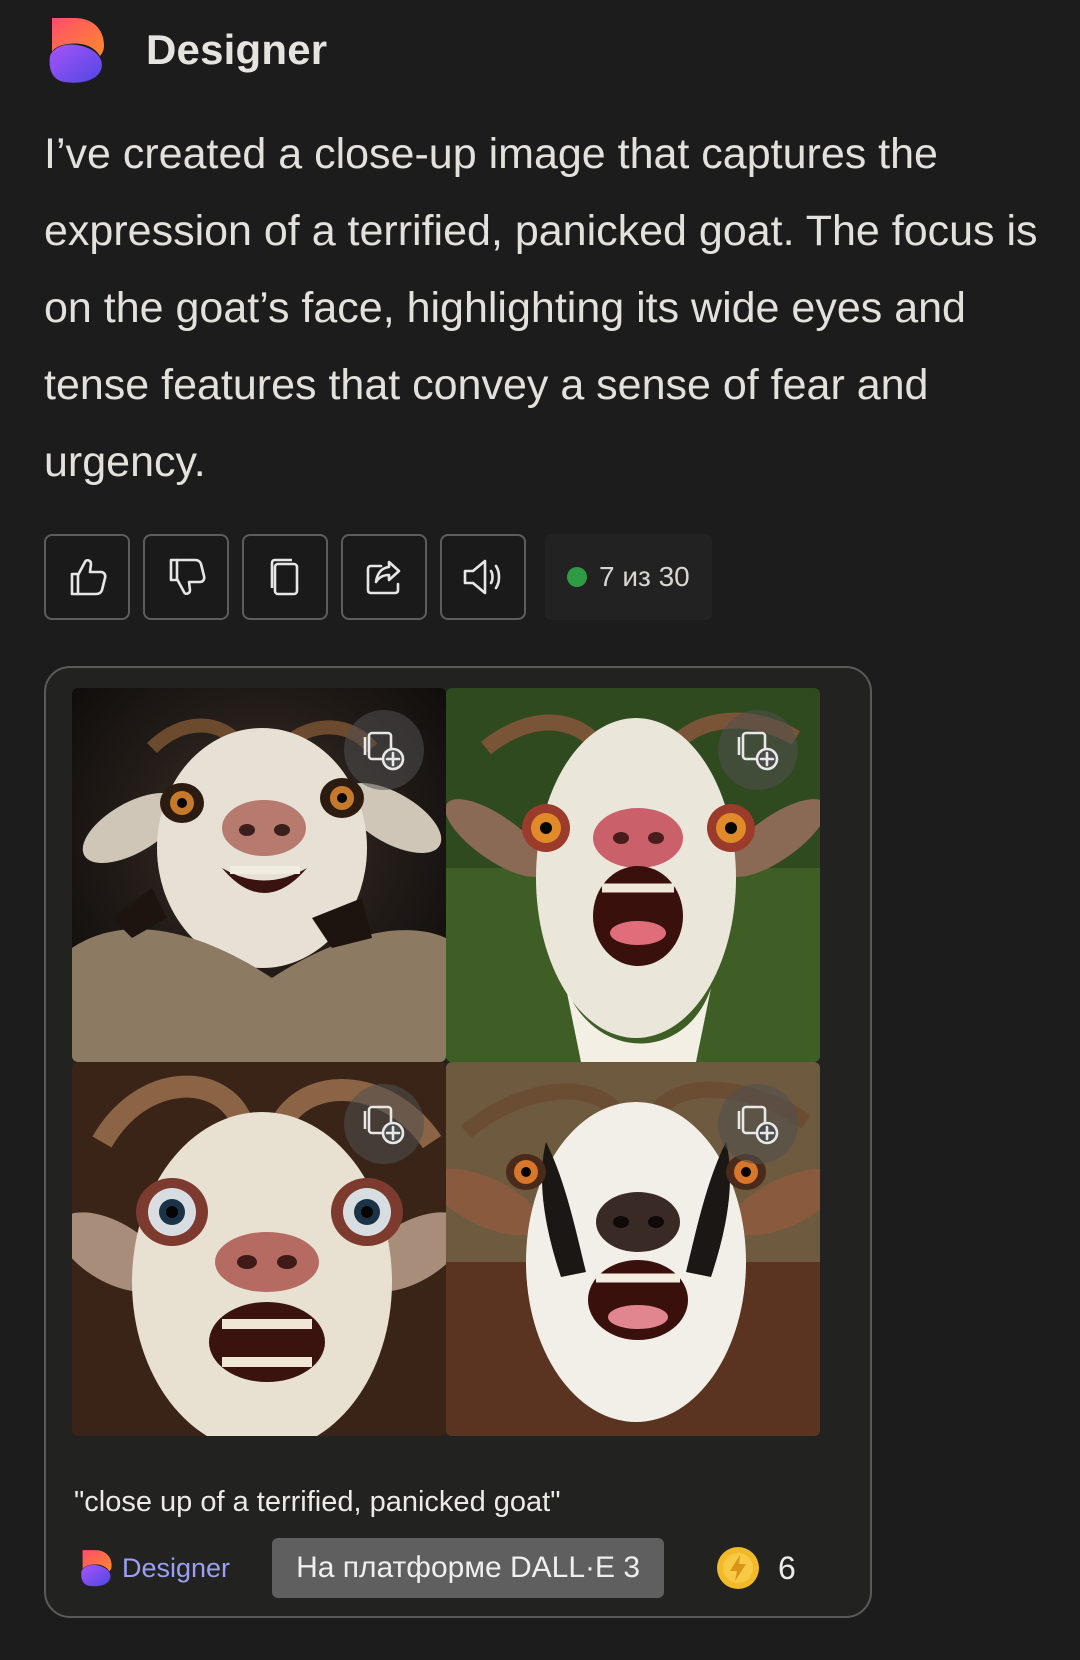  I want to click on share-icon, so click(383, 577).